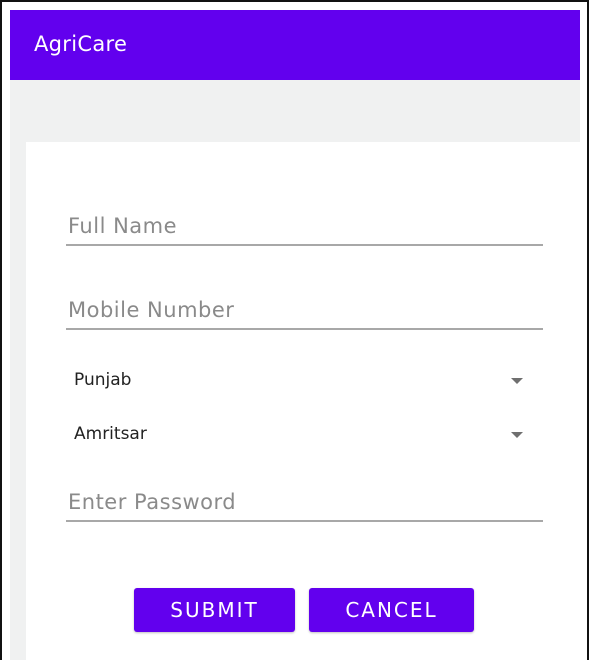 Image resolution: width=589 pixels, height=660 pixels. What do you see at coordinates (391, 610) in the screenshot?
I see `cancel-button: CANCEL` at bounding box center [391, 610].